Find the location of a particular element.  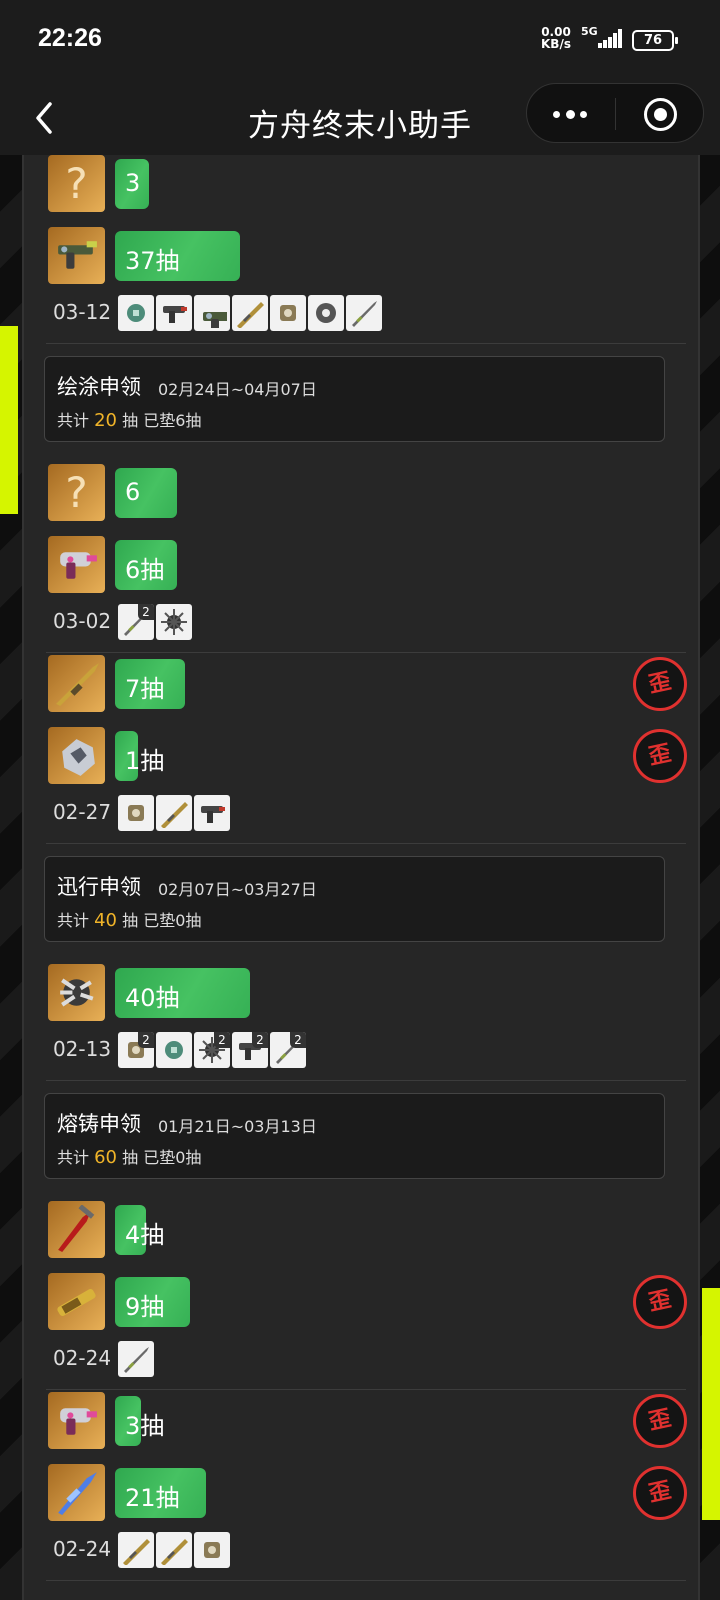

banner-date-range: 01月21日~03月13日 is located at coordinates (237, 1126).